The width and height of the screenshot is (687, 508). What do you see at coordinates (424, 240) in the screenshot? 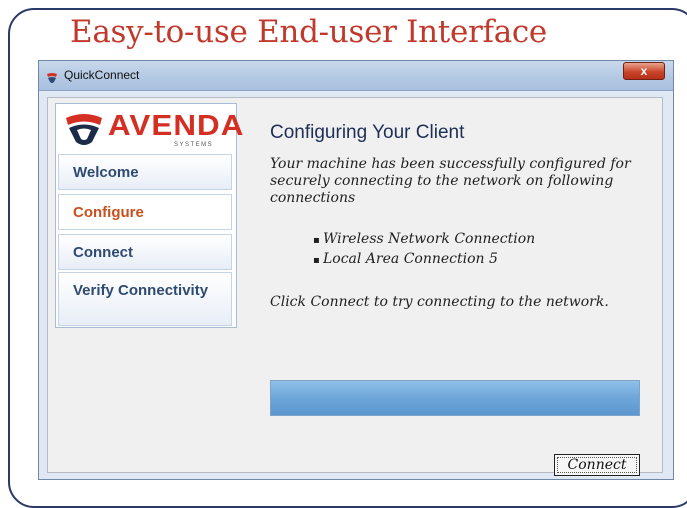
I see `list-item: Wireless Network Connection` at bounding box center [424, 240].